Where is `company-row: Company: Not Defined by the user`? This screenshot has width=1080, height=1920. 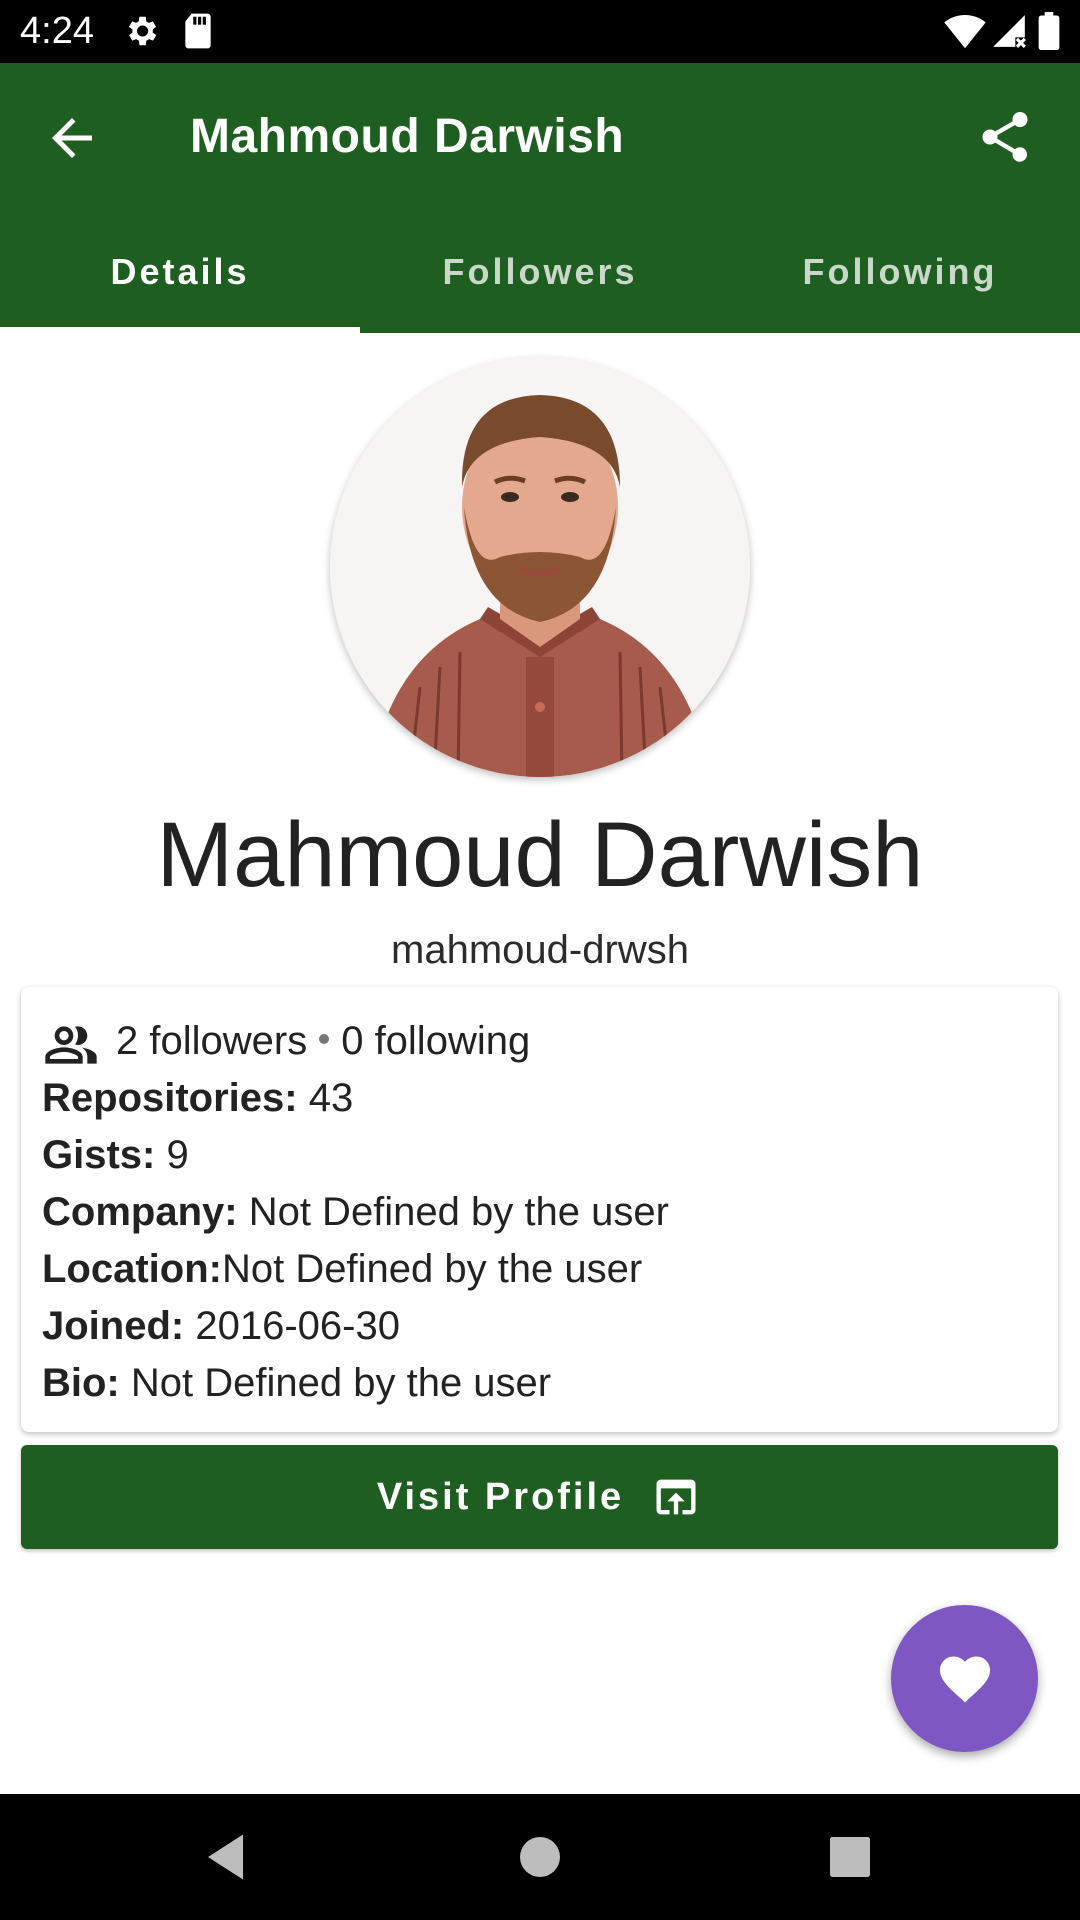 company-row: Company: Not Defined by the user is located at coordinates (355, 1212).